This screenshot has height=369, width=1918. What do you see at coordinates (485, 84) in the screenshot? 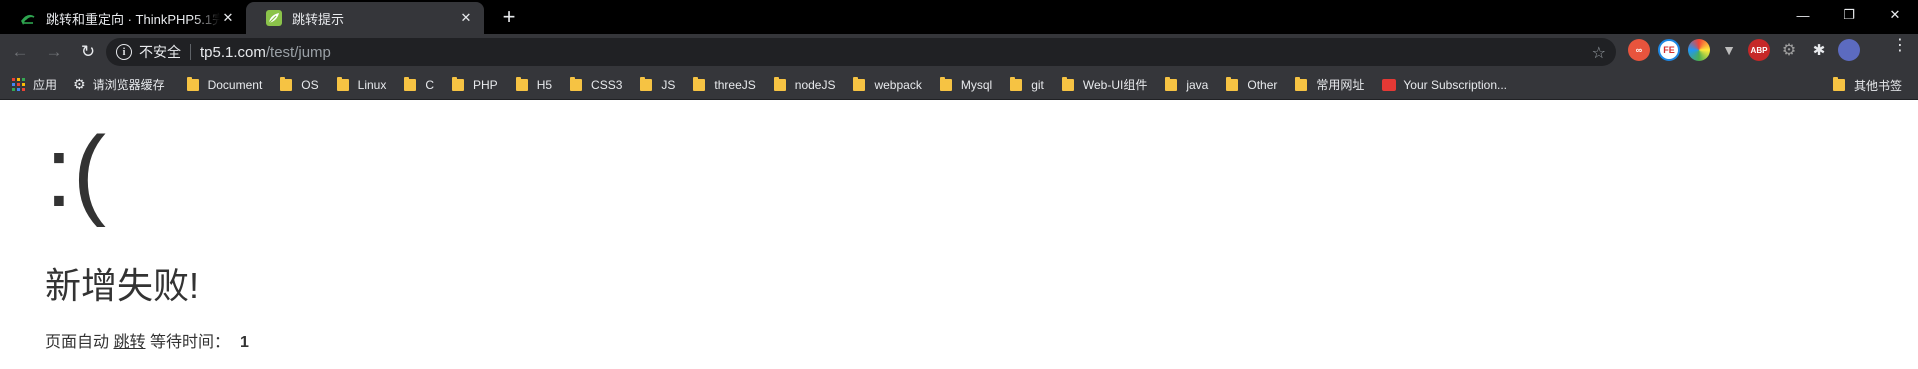
I see `bookmark-label: PHP` at bounding box center [485, 84].